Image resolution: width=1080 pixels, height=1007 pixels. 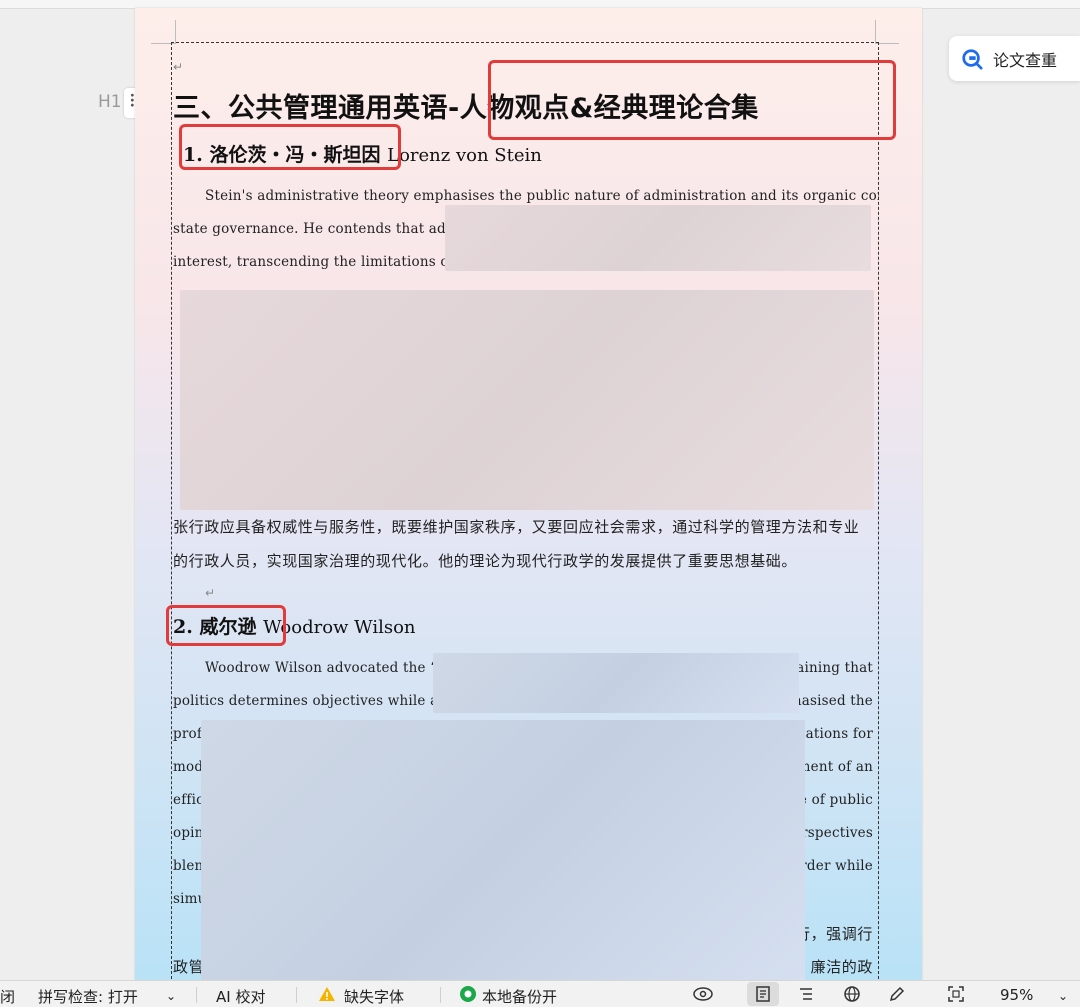 What do you see at coordinates (956, 994) in the screenshot?
I see `fit-page-icon` at bounding box center [956, 994].